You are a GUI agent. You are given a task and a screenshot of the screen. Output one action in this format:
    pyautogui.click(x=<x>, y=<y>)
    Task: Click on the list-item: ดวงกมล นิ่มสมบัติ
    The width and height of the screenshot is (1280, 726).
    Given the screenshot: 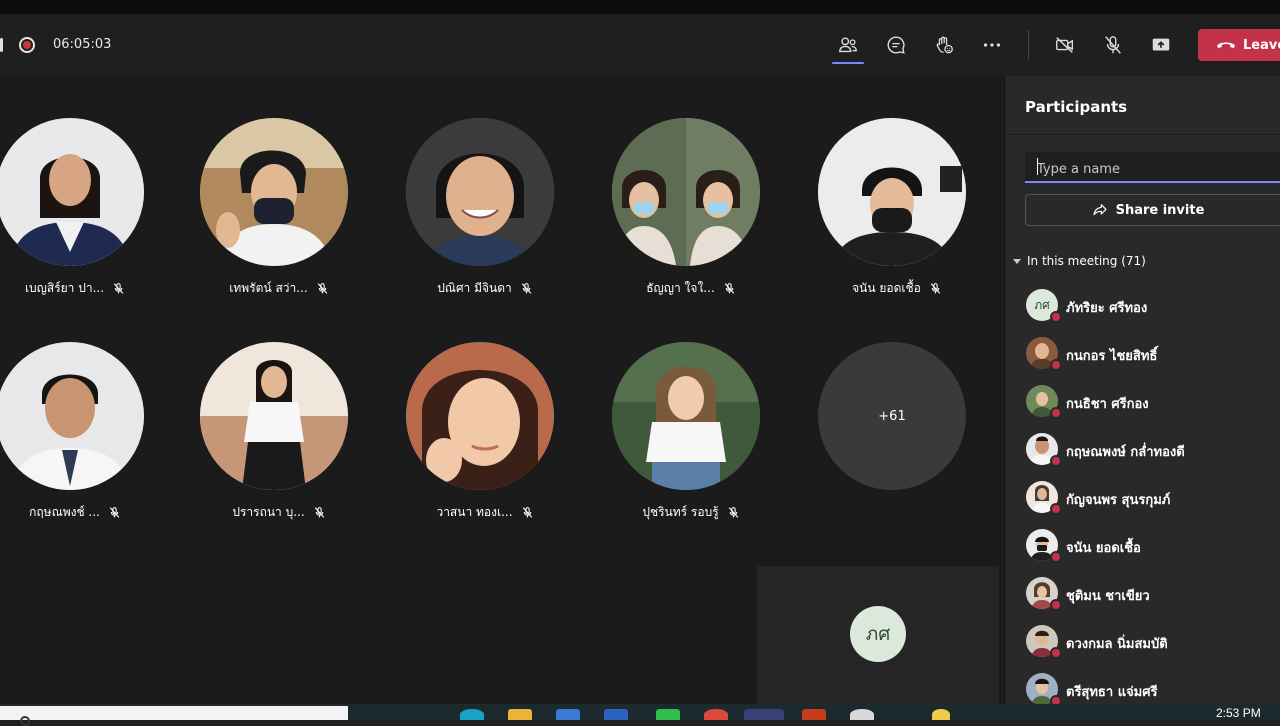 What is the action you would take?
    pyautogui.click(x=1142, y=642)
    